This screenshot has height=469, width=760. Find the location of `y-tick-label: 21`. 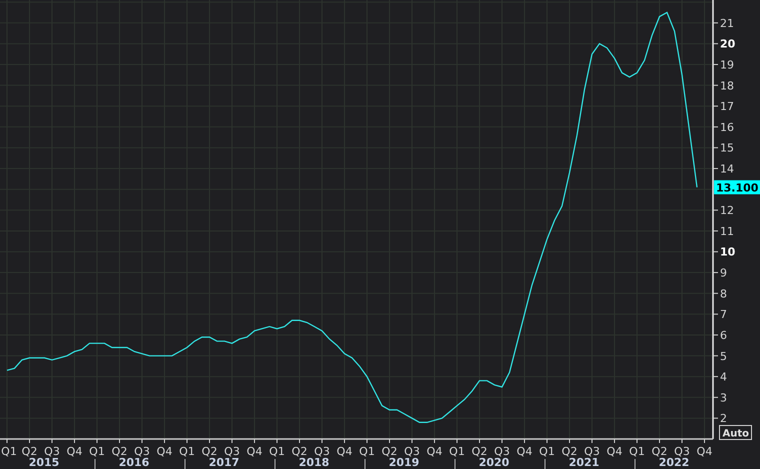

y-tick-label: 21 is located at coordinates (727, 23).